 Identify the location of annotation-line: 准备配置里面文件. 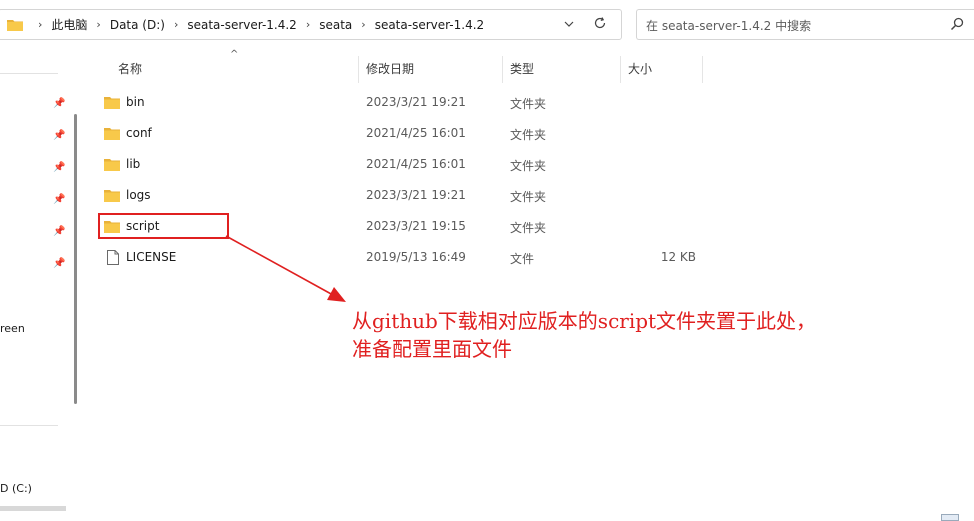
(432, 349).